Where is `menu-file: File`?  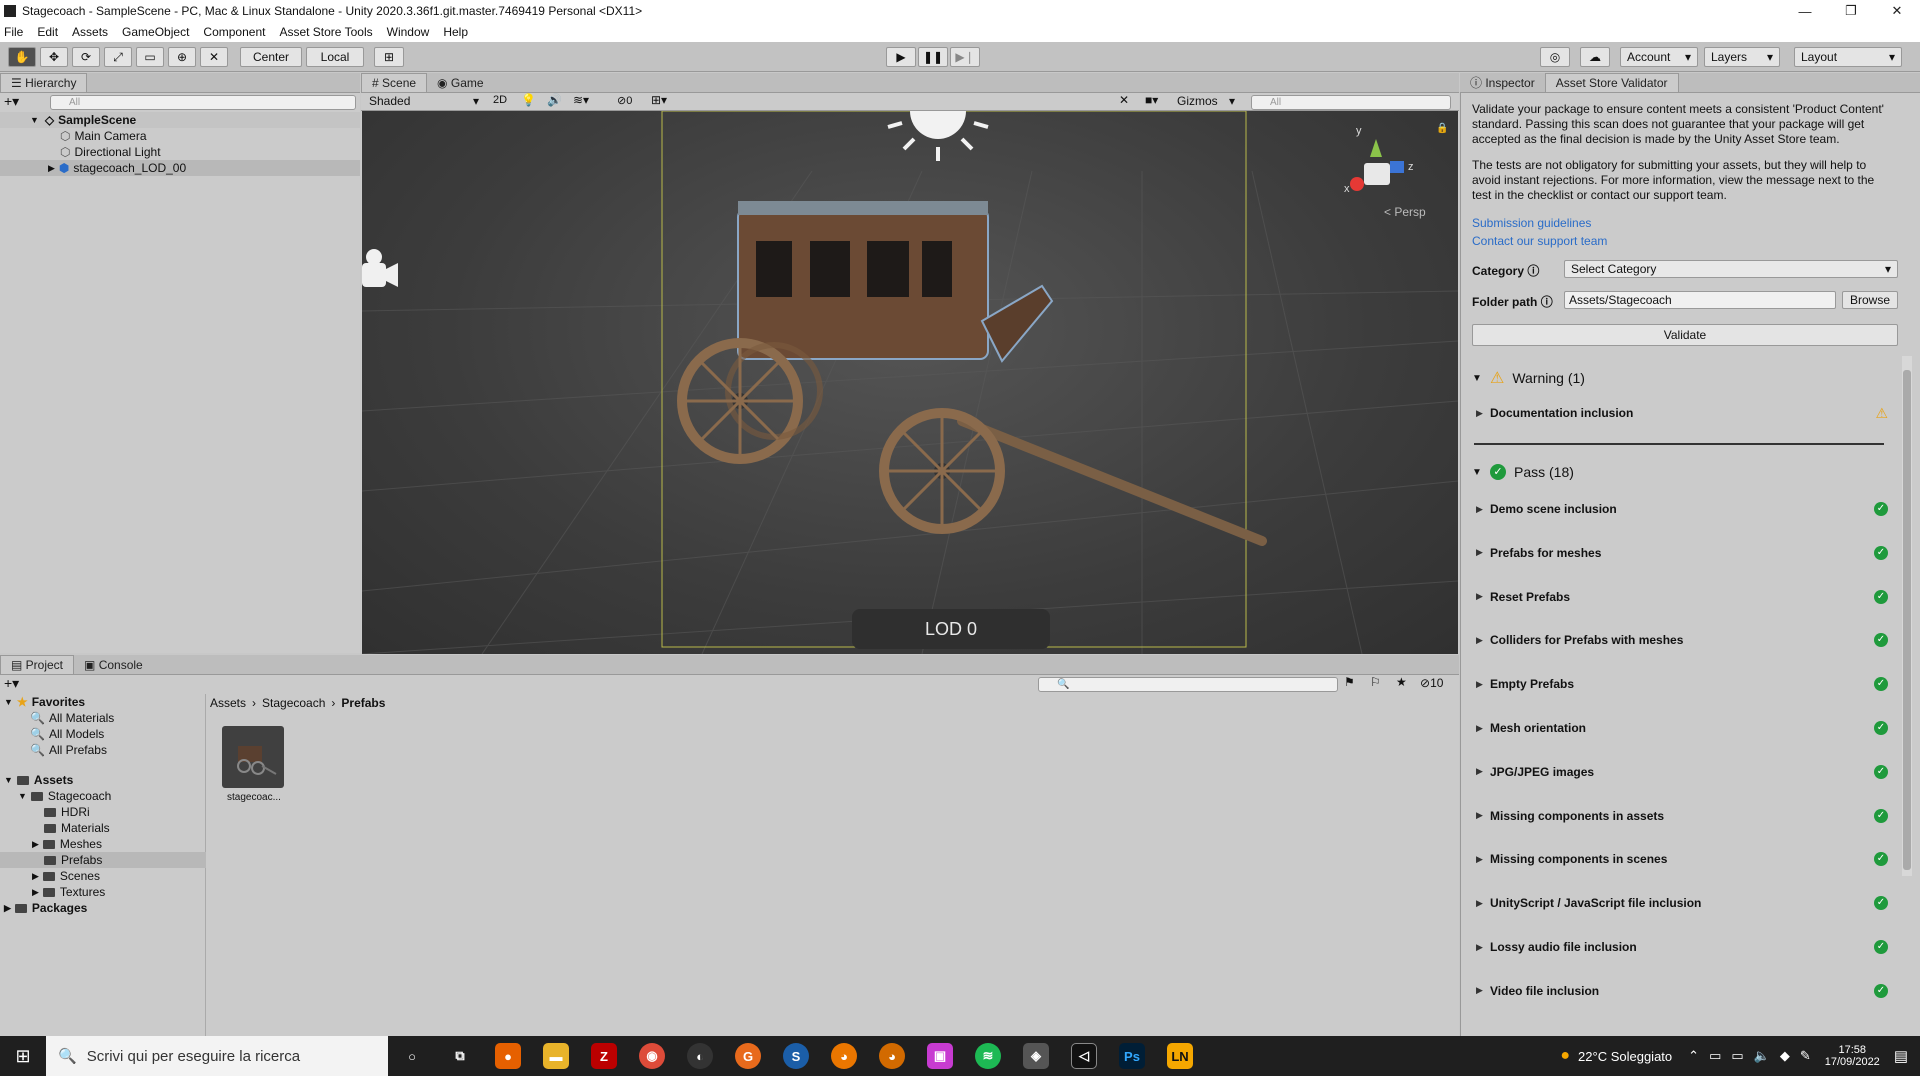 menu-file: File is located at coordinates (13, 32).